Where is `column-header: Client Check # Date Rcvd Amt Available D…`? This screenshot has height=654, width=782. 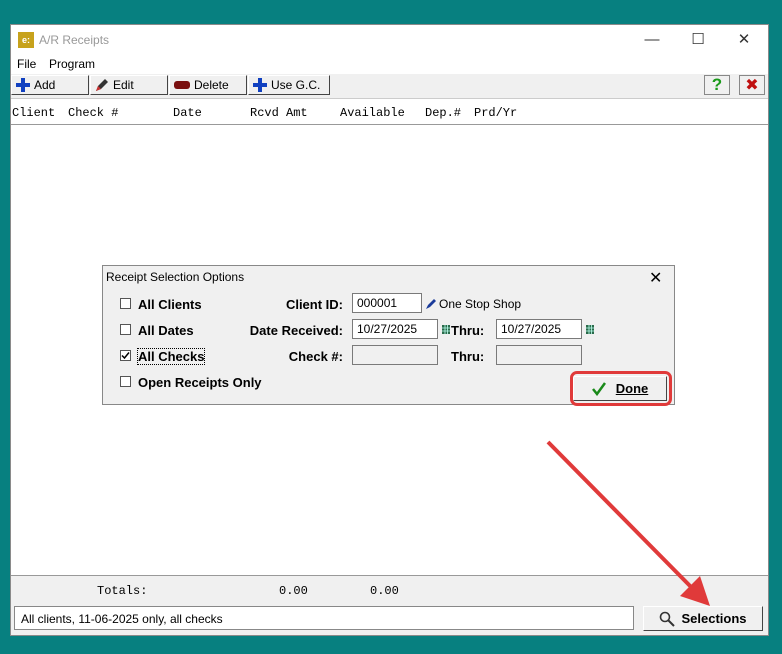 column-header: Client Check # Date Rcvd Amt Available D… is located at coordinates (389, 112).